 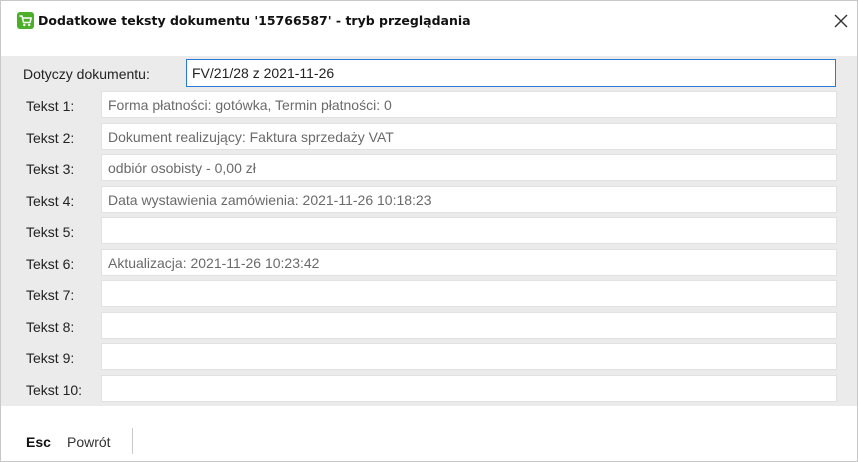 I want to click on text-row-5: Tekst 5:, so click(x=429, y=229).